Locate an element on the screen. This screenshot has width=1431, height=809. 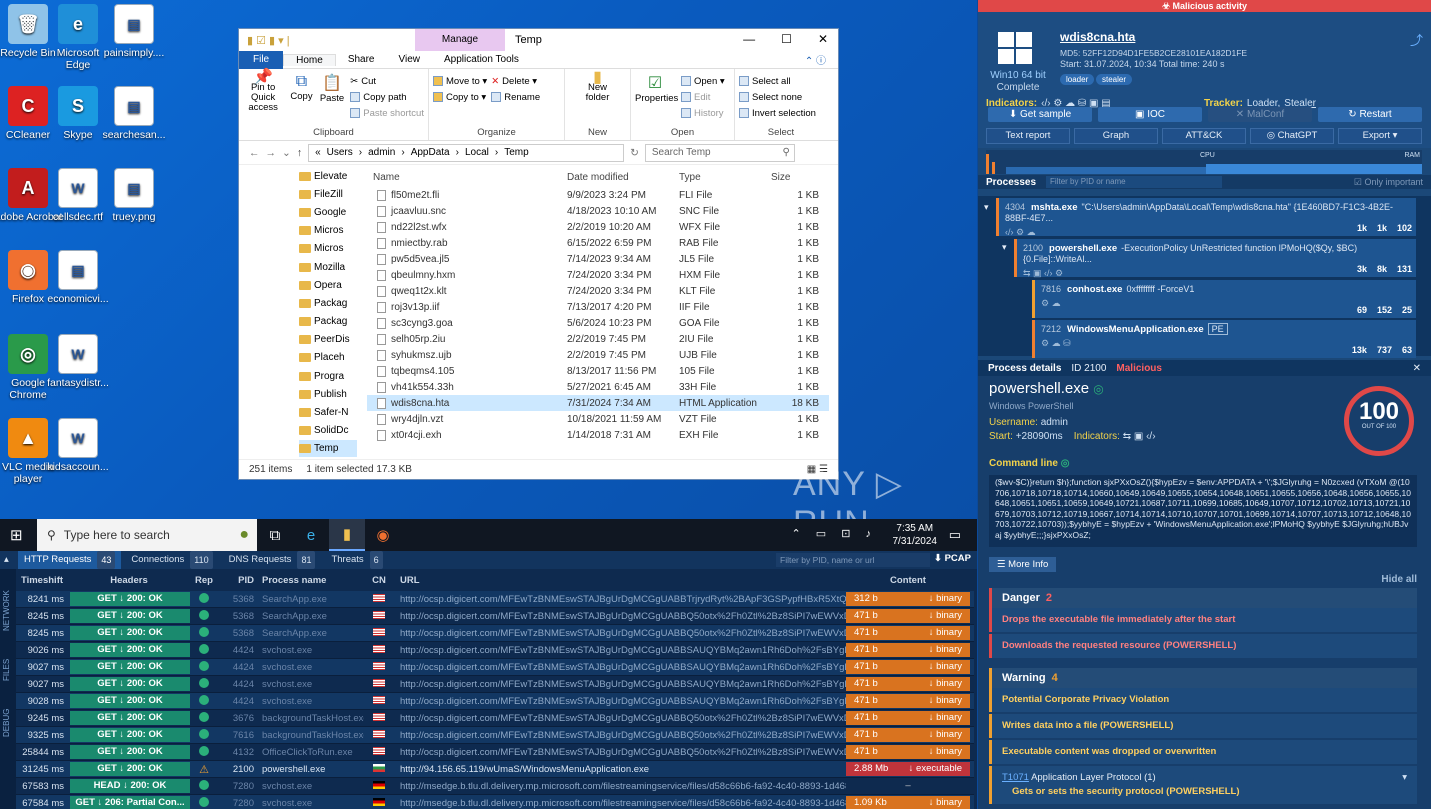
pin-to-quick-access-button: 📌 Pin to Quick access is located at coordinates (263, 95).